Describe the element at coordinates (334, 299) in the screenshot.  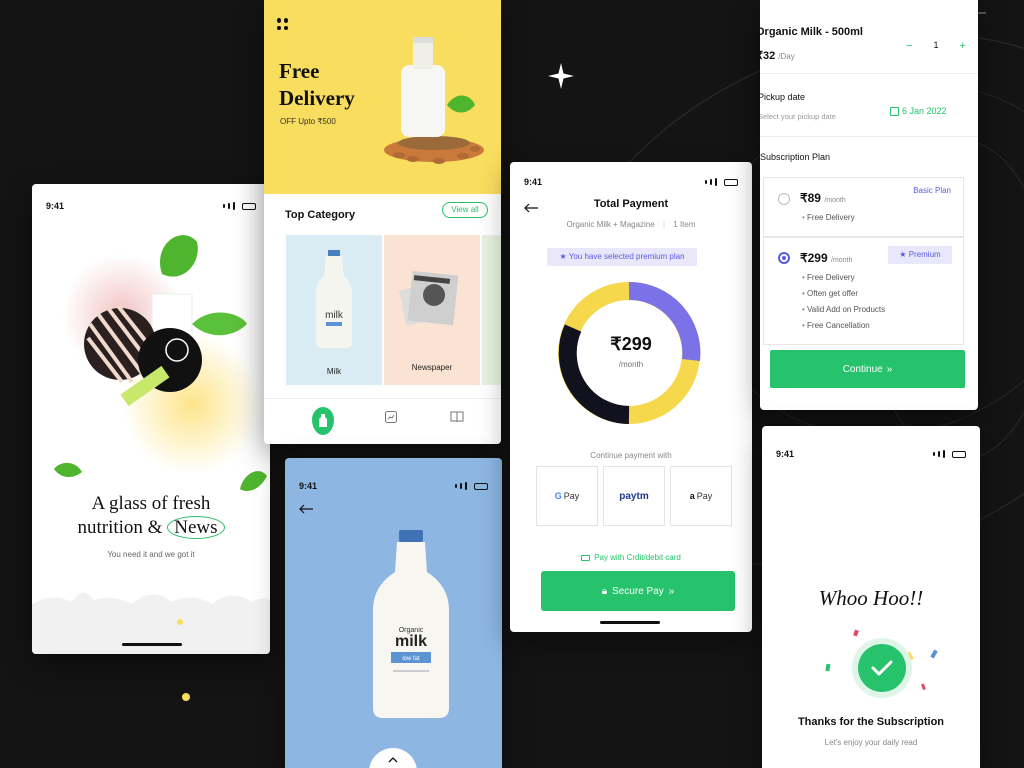
I see `milk-bottle-icon: milk` at that location.